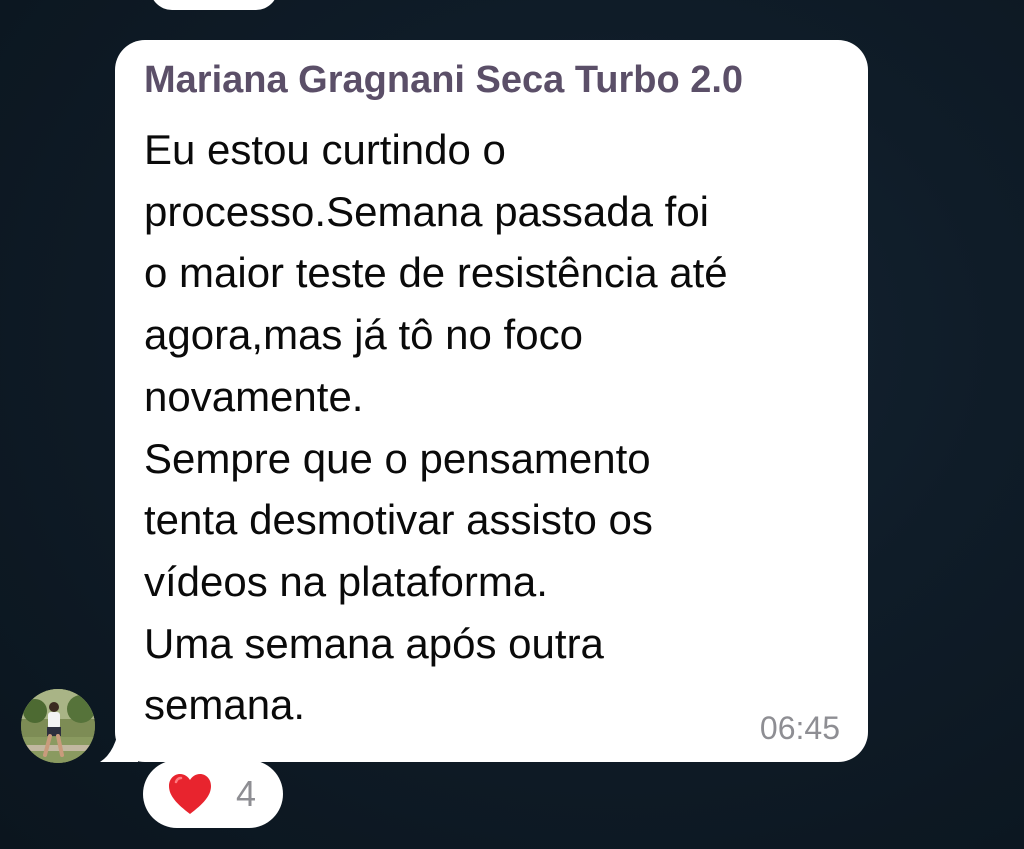  I want to click on sender-avatar, so click(58, 726).